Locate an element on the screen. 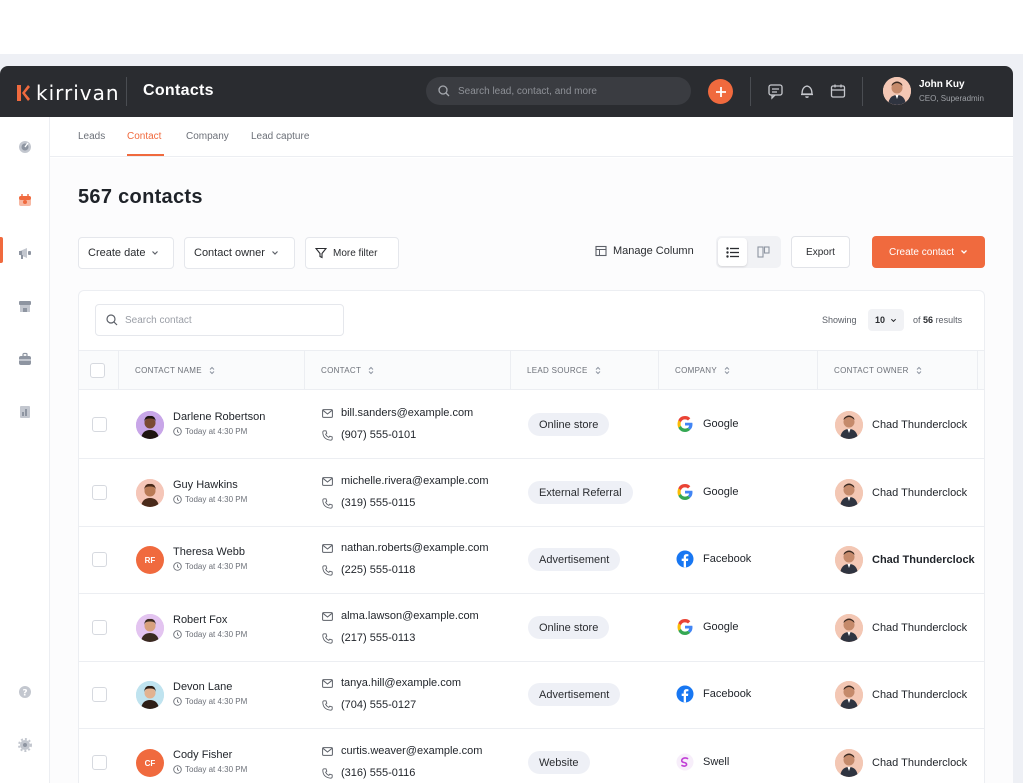 This screenshot has width=1023, height=783. bell-icon is located at coordinates (807, 91).